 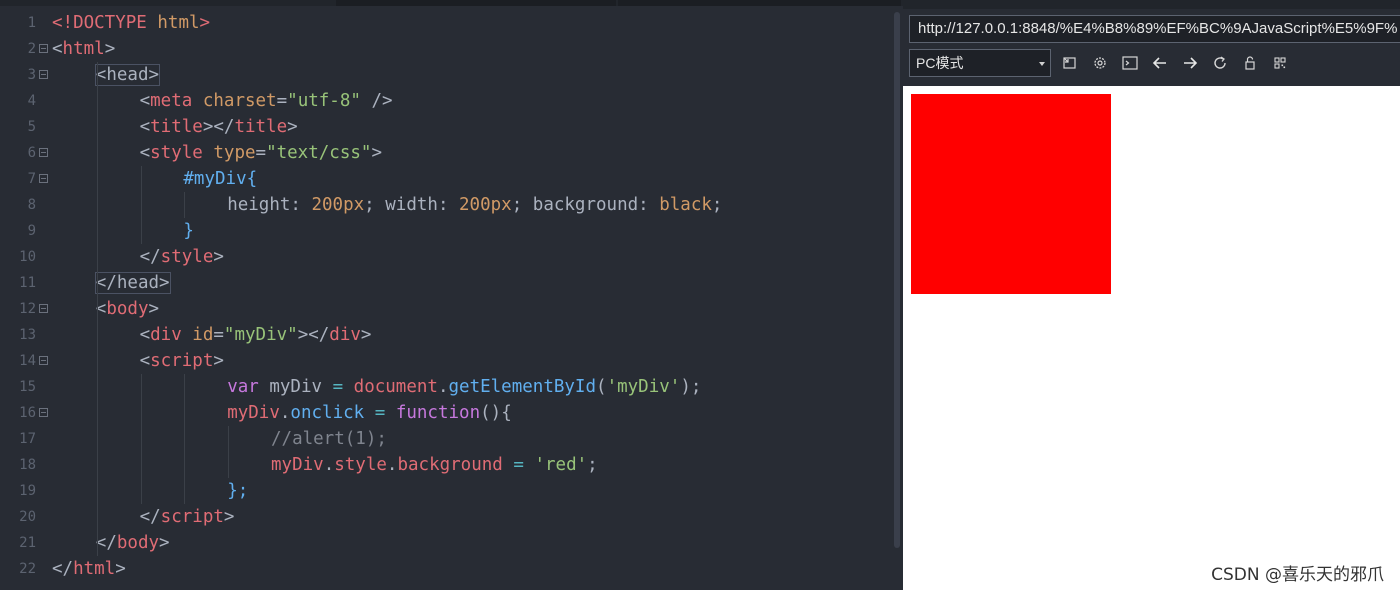 What do you see at coordinates (138, 257) in the screenshot?
I see `code-line-content: </style>` at bounding box center [138, 257].